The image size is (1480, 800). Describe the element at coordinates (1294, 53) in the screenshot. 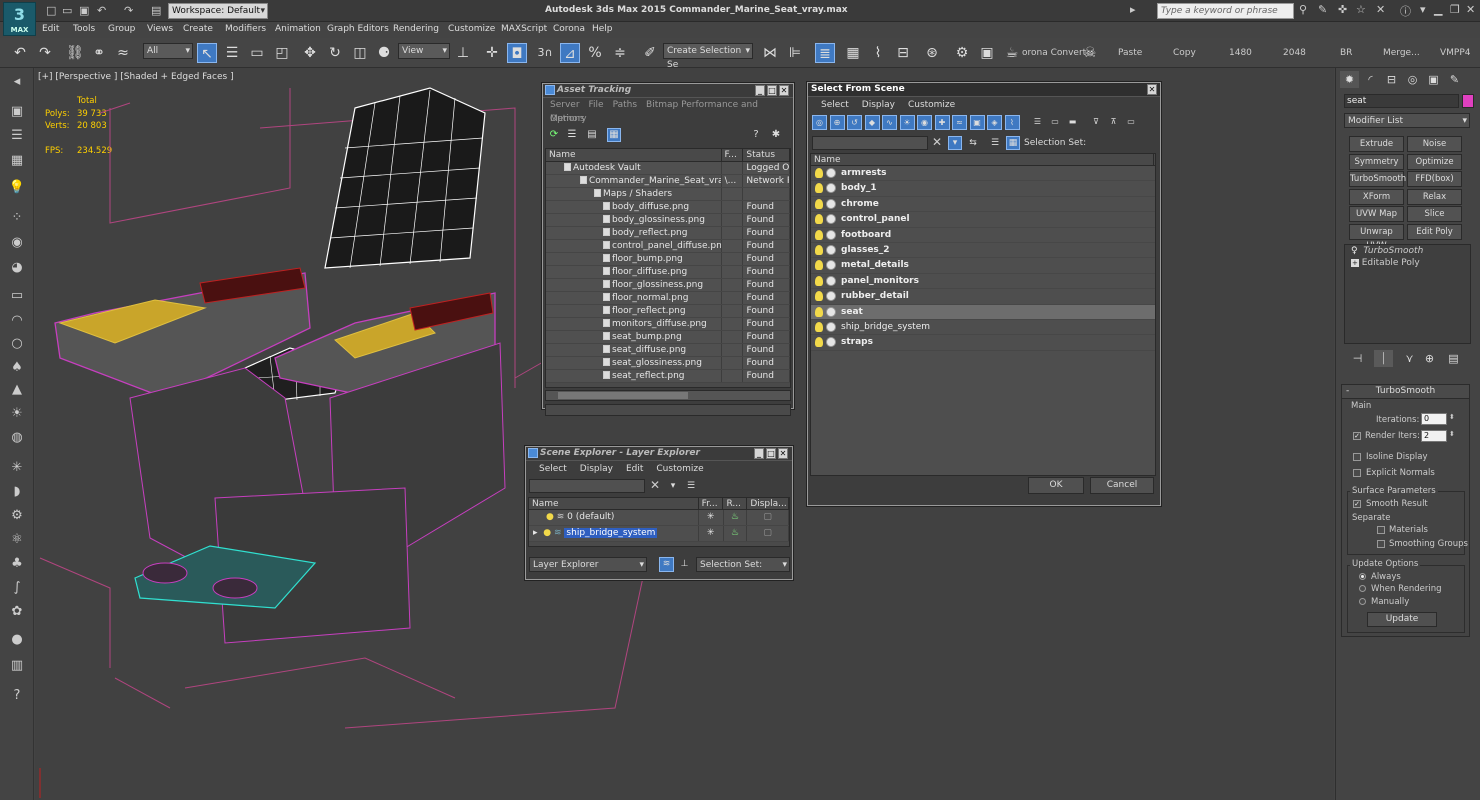

I see `resolution-2048-button: 2048` at that location.